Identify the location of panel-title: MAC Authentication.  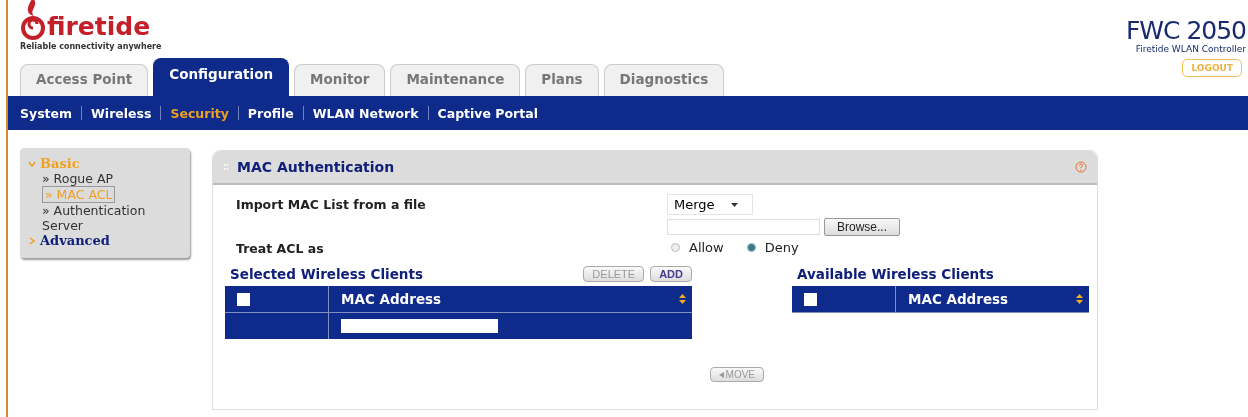
(316, 167).